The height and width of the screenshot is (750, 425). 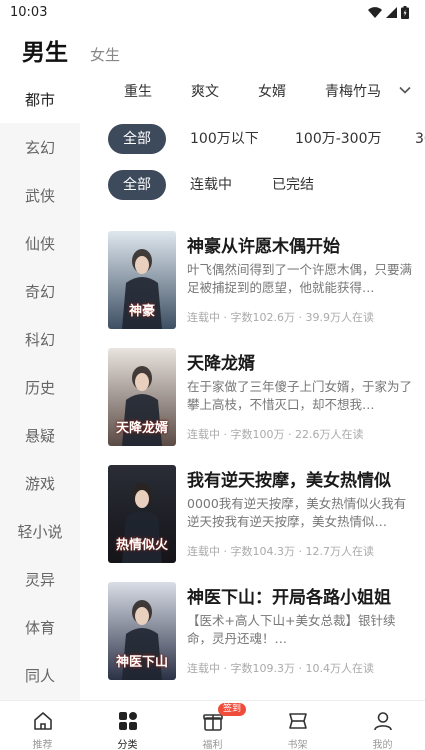 I want to click on book-meta: 连载中 · 字数100万 · 22.6万人在读, so click(x=275, y=434).